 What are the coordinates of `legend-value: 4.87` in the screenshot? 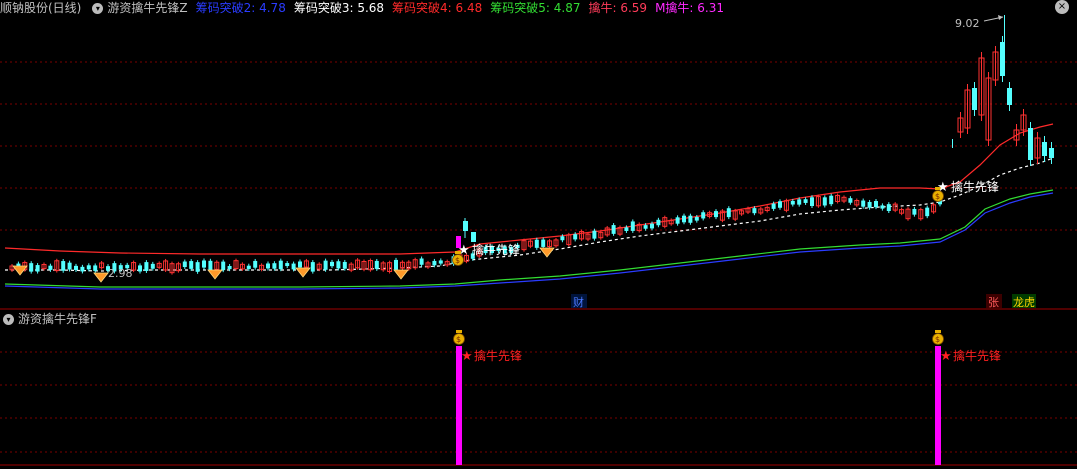 It's located at (567, 8).